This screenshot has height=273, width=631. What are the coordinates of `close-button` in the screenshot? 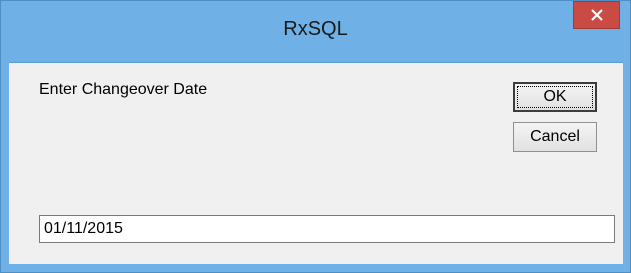 It's located at (596, 15).